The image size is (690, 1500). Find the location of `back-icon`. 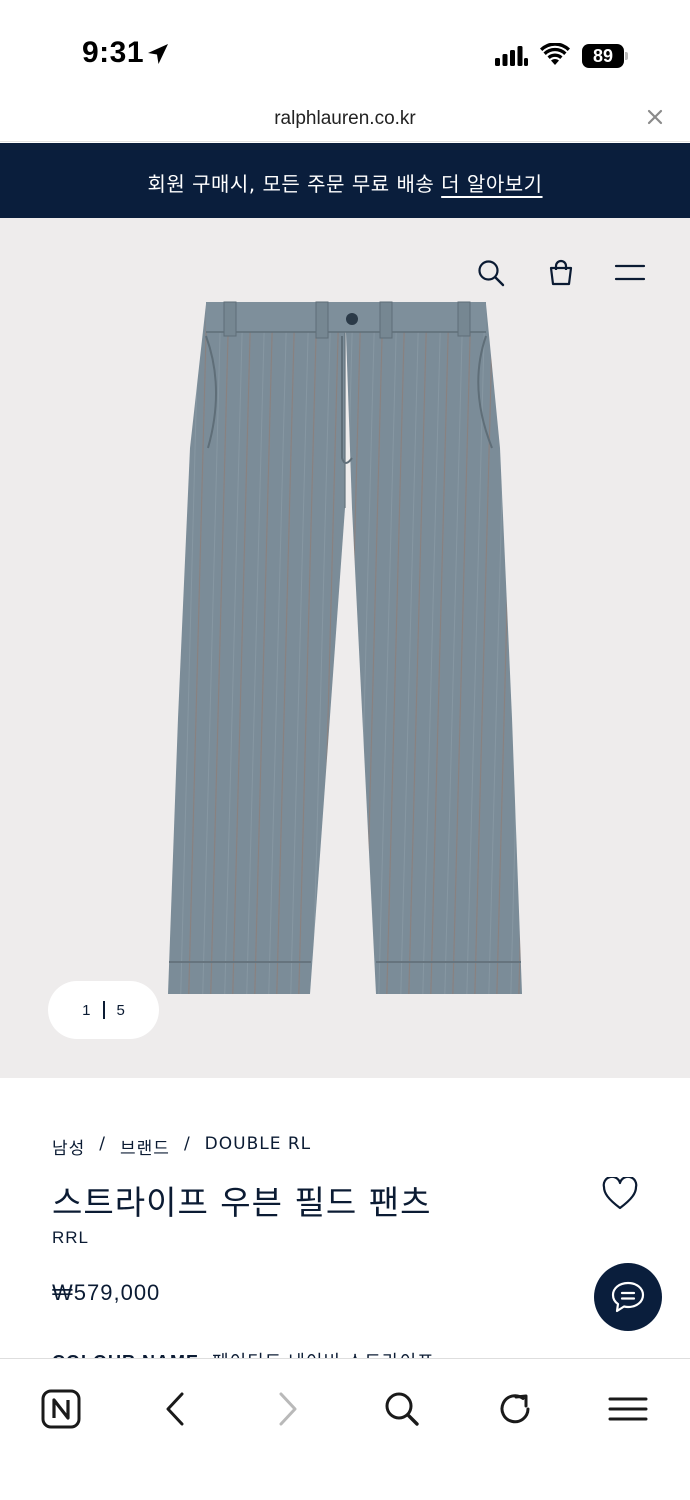

back-icon is located at coordinates (175, 1409).